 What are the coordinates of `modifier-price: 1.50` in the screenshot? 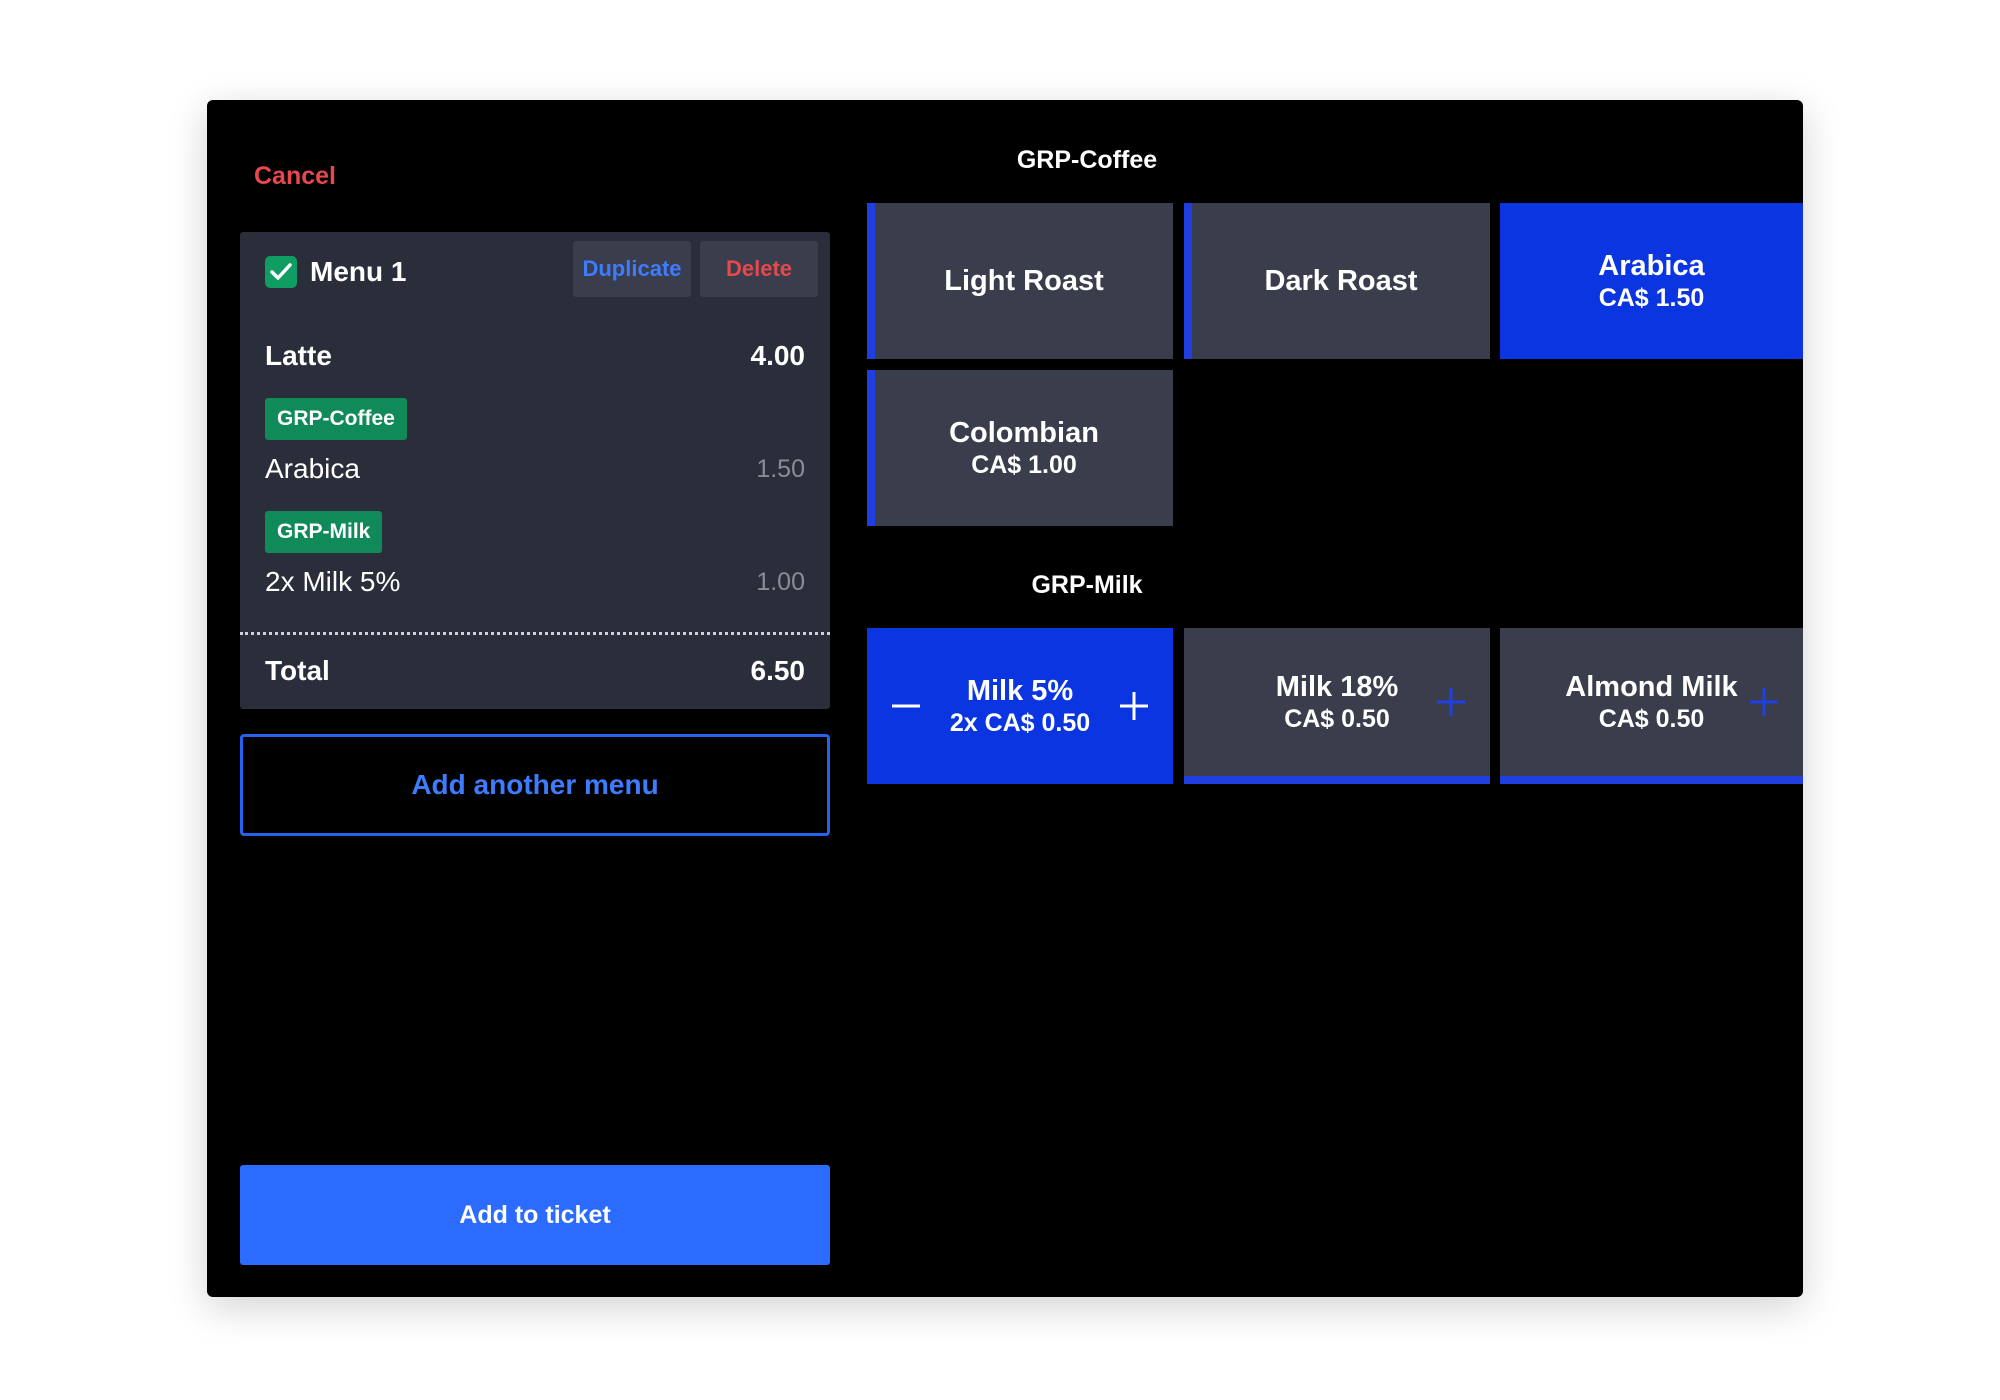 It's located at (780, 468).